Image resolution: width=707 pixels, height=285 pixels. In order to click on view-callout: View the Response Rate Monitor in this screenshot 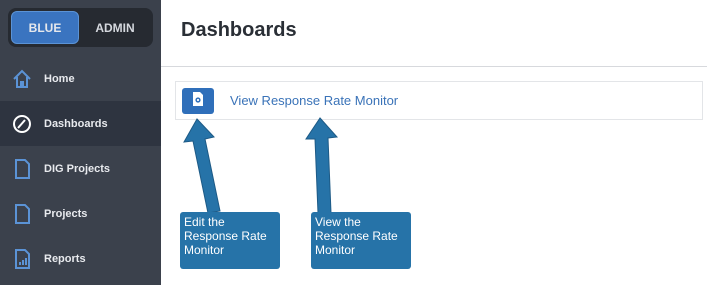, I will do `click(361, 240)`.